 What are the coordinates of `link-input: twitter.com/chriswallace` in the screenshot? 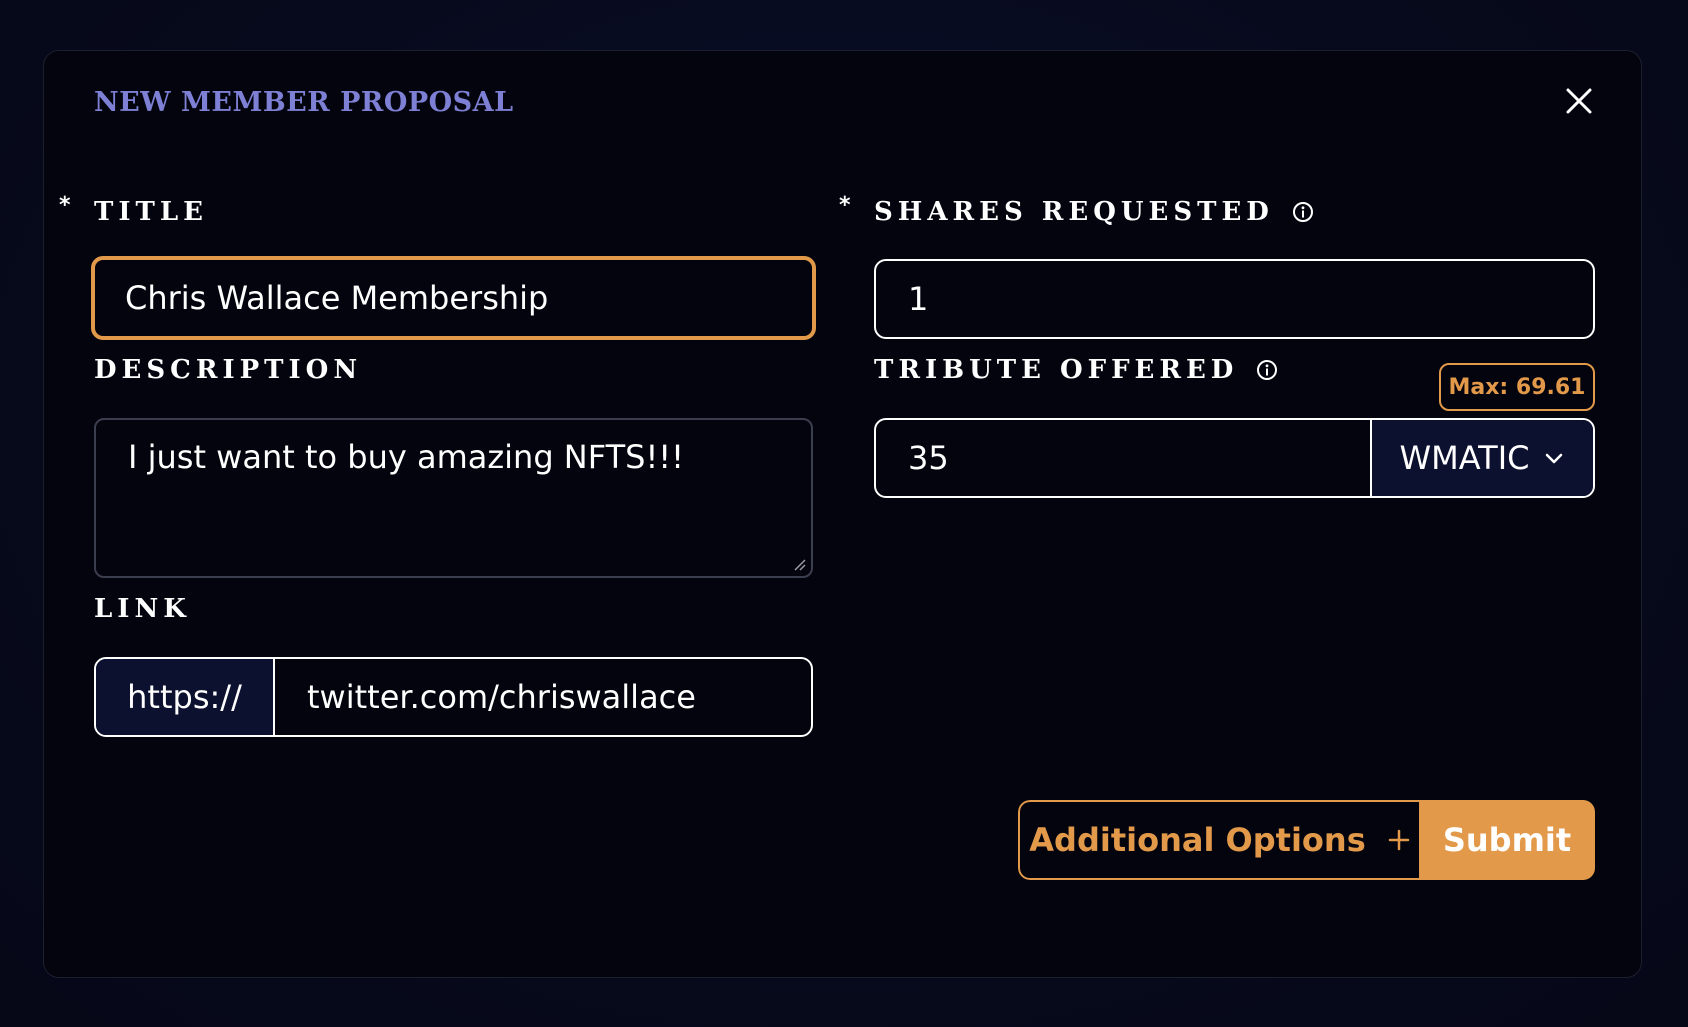 It's located at (543, 697).